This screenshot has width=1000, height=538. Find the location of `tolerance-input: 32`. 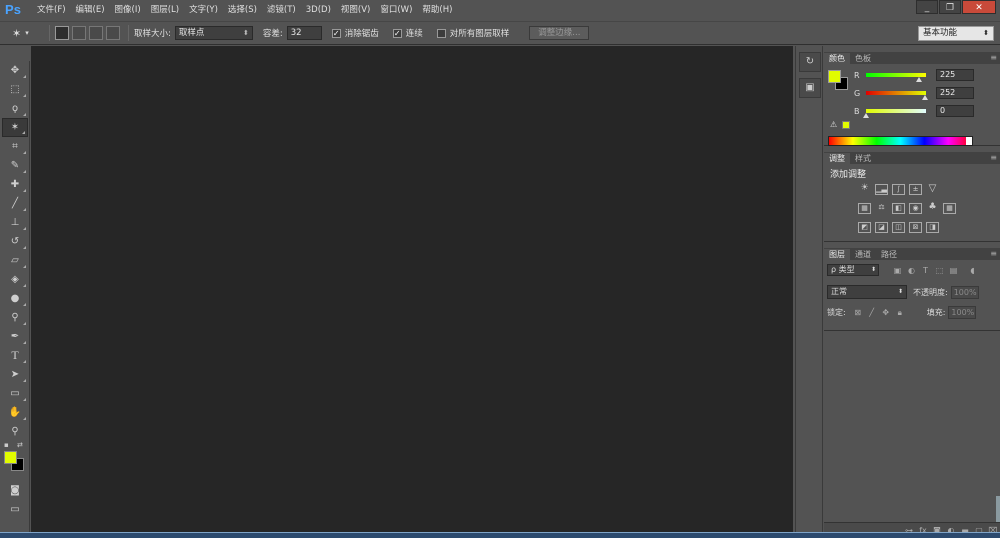

tolerance-input: 32 is located at coordinates (304, 33).